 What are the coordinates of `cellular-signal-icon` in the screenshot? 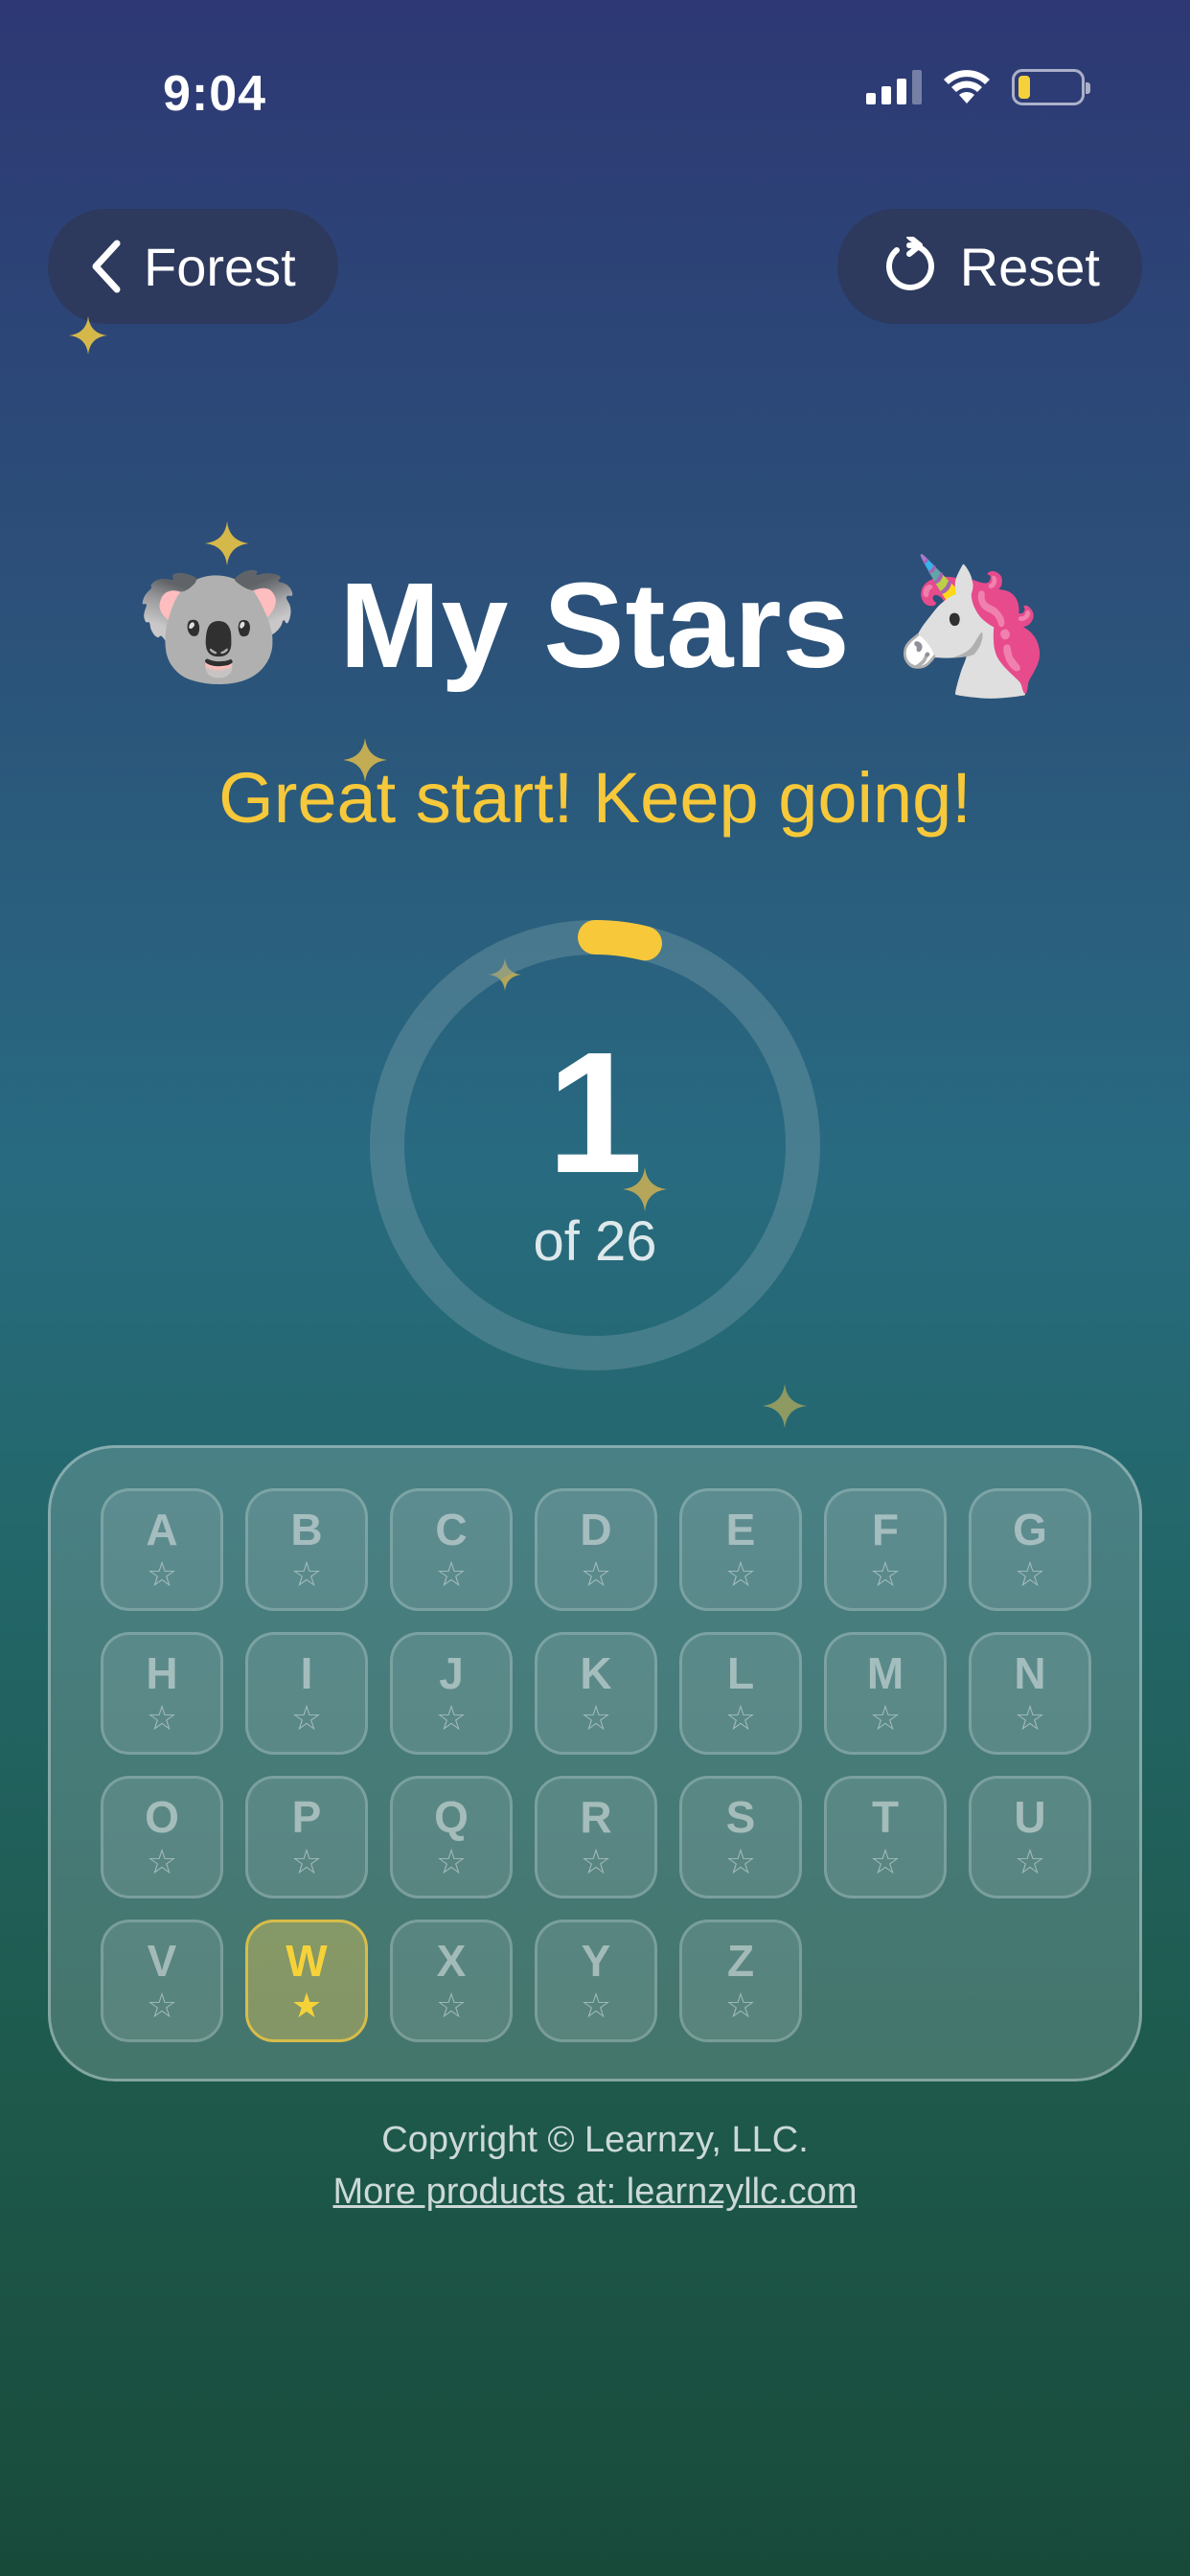 It's located at (894, 87).